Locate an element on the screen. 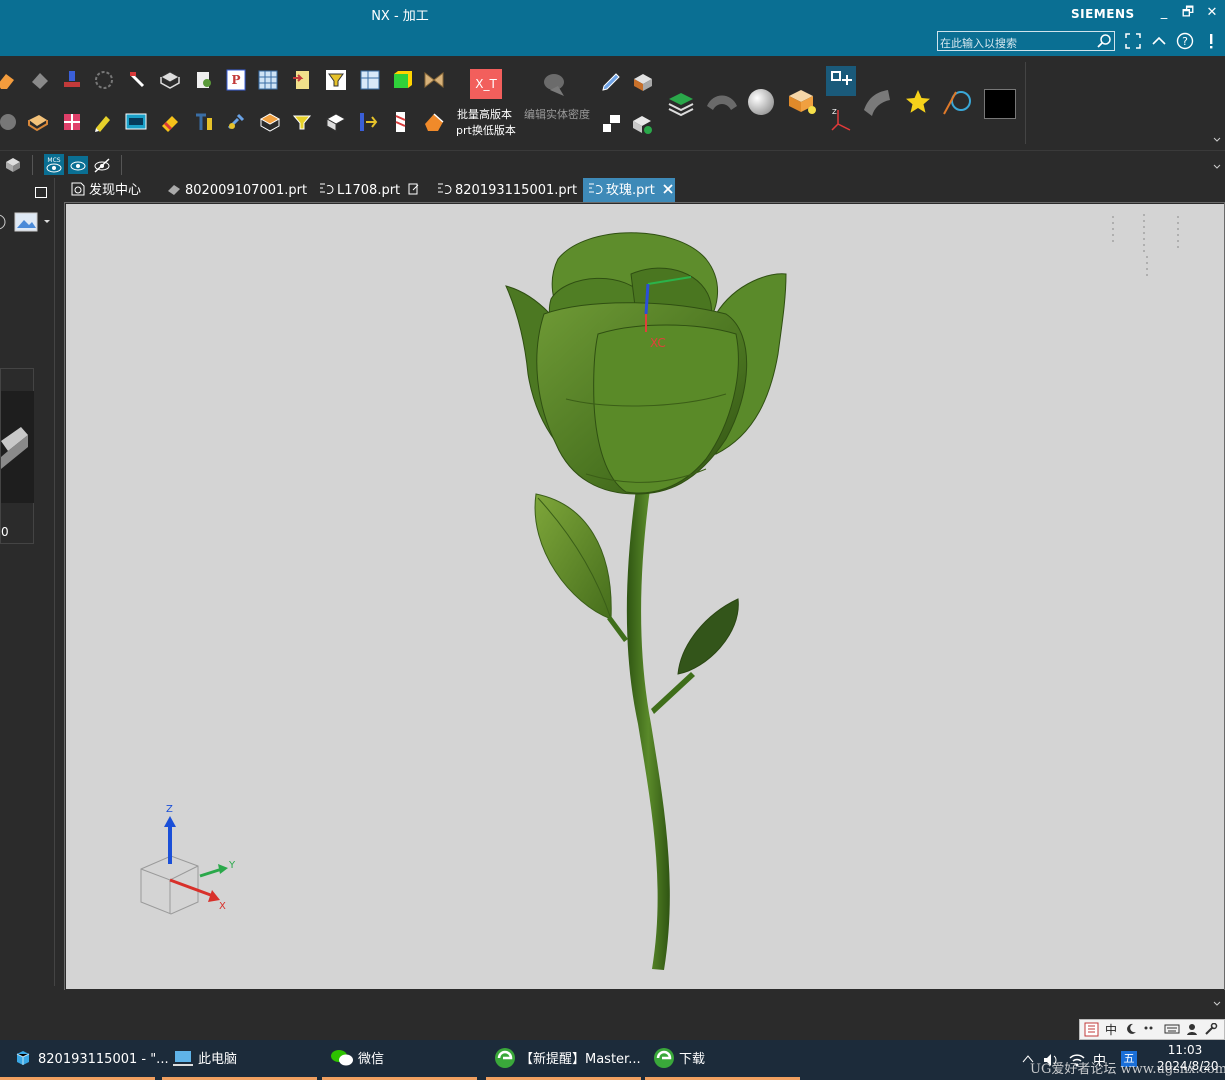  tab-820193115001: 820193115001.prt is located at coordinates (506, 190).